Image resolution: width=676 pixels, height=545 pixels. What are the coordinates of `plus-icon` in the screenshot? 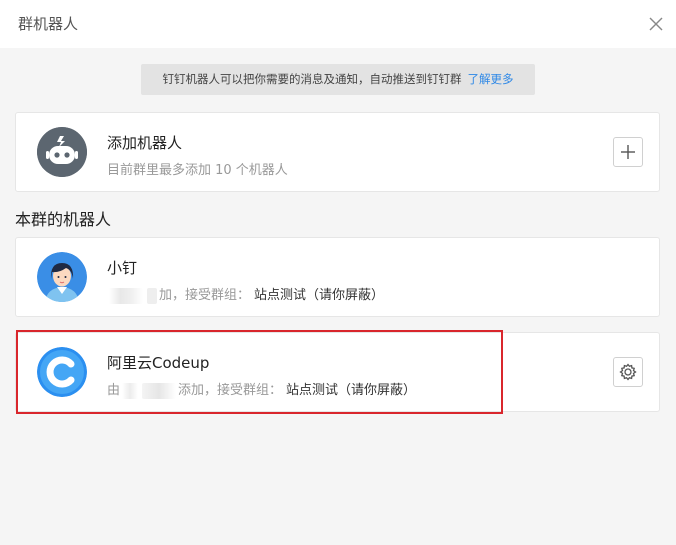 It's located at (628, 152).